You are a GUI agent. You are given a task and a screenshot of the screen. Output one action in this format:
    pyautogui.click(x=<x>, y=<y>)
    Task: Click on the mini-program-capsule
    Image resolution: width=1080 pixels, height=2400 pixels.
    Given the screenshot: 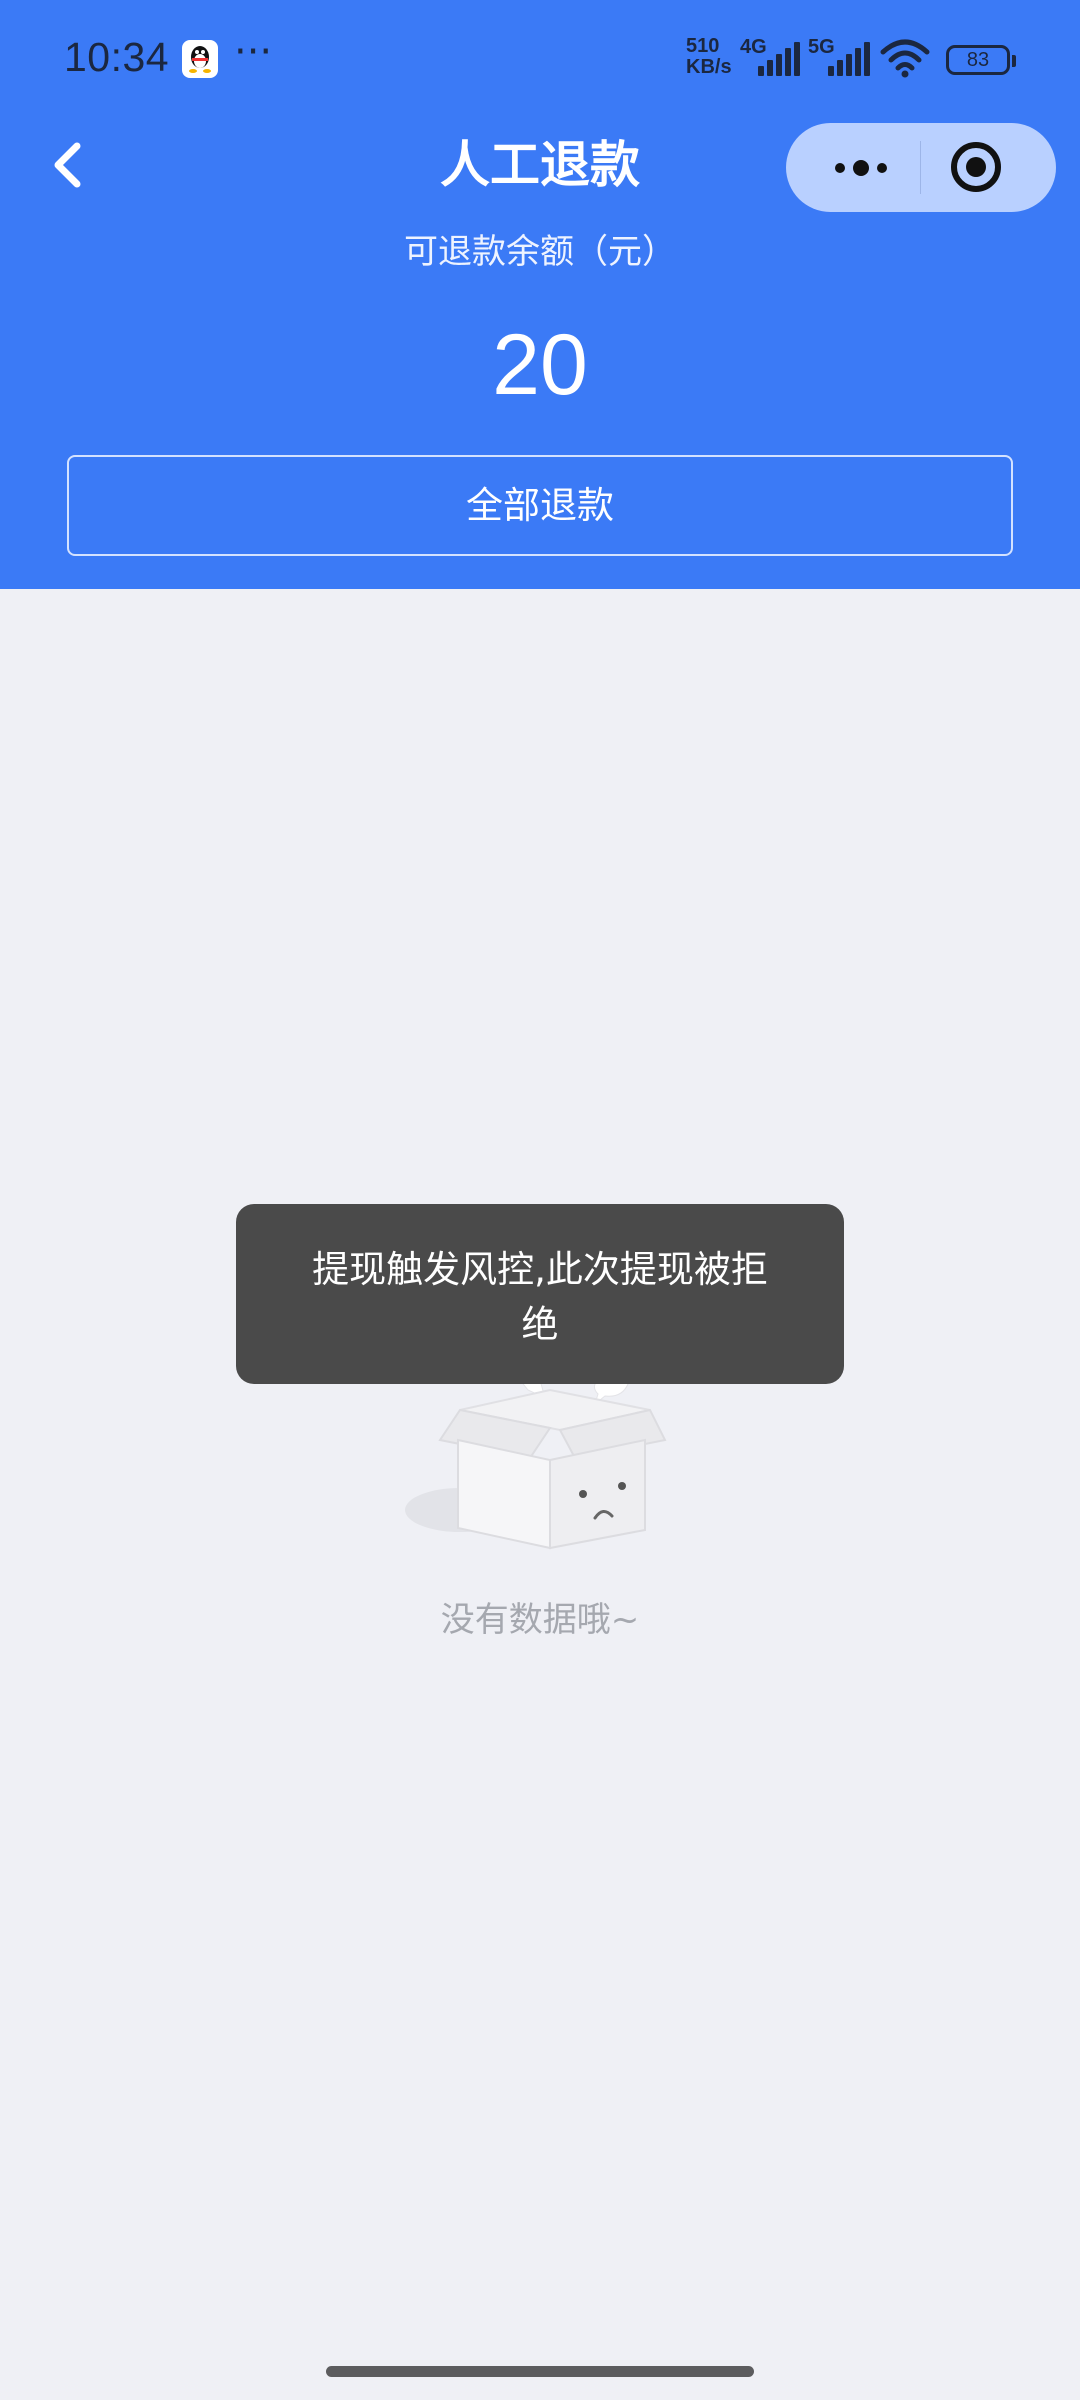 What is the action you would take?
    pyautogui.click(x=921, y=167)
    